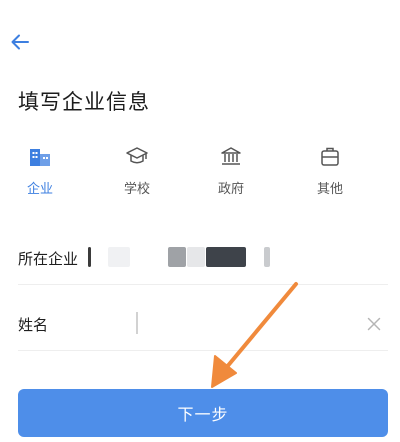  I want to click on company-field: 所在企业, so click(203, 258).